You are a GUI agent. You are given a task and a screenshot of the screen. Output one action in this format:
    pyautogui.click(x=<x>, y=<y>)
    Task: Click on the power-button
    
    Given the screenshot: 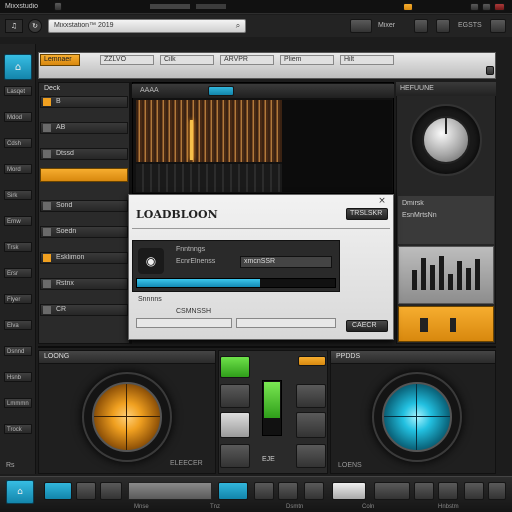 What is the action you would take?
    pyautogui.click(x=498, y=26)
    